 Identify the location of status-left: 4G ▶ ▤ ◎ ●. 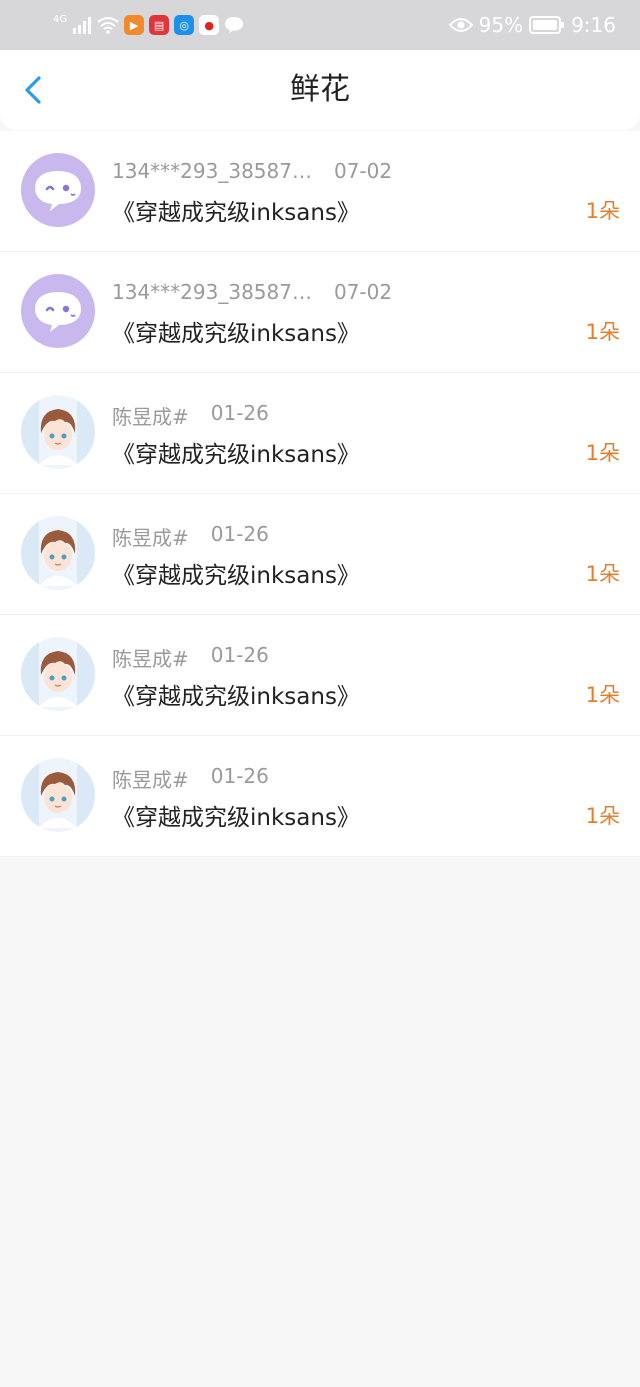
(148, 25).